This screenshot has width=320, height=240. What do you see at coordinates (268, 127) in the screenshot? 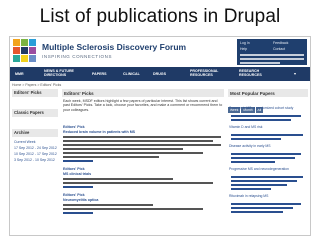
I see `popular-paper-item: Vitamin D and MS risk` at bounding box center [268, 127].